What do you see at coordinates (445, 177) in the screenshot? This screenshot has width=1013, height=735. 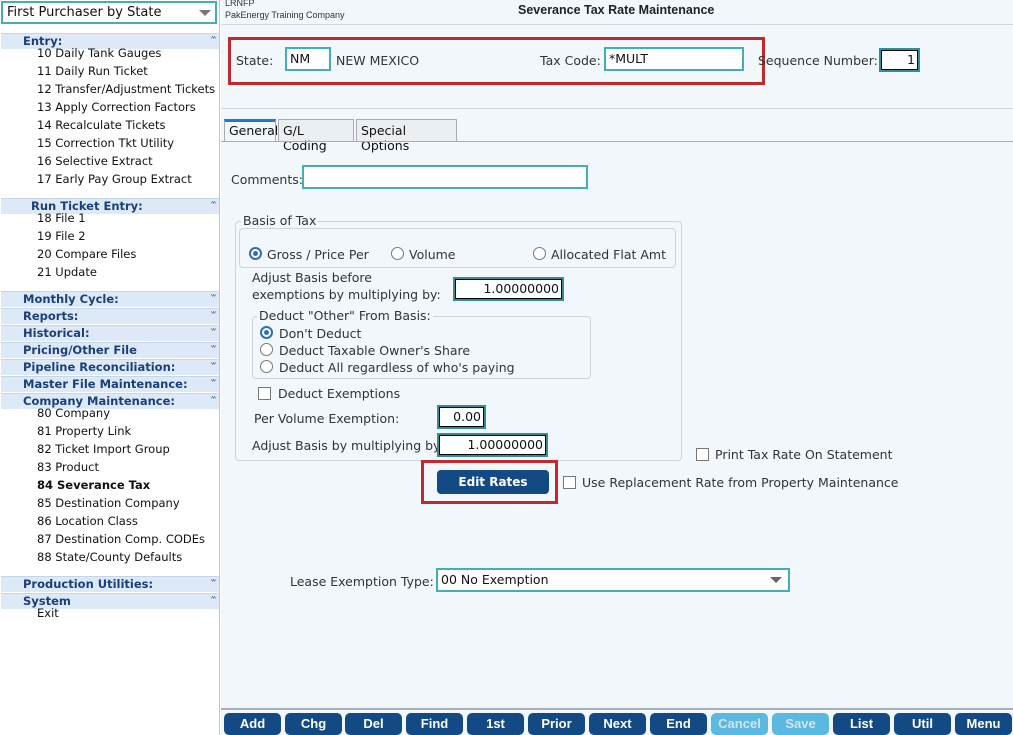 I see `comments-input` at bounding box center [445, 177].